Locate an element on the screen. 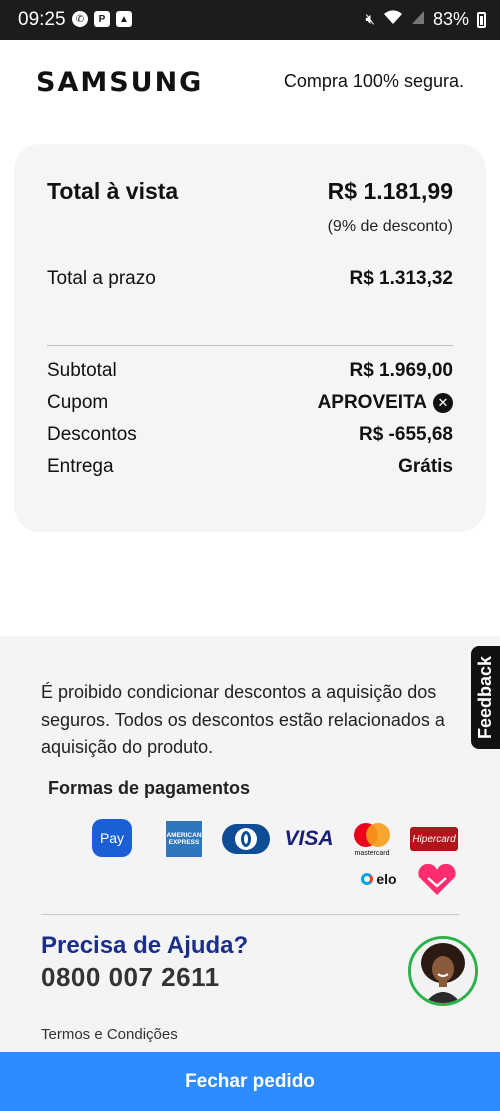  status-time: 09:25 is located at coordinates (42, 19).